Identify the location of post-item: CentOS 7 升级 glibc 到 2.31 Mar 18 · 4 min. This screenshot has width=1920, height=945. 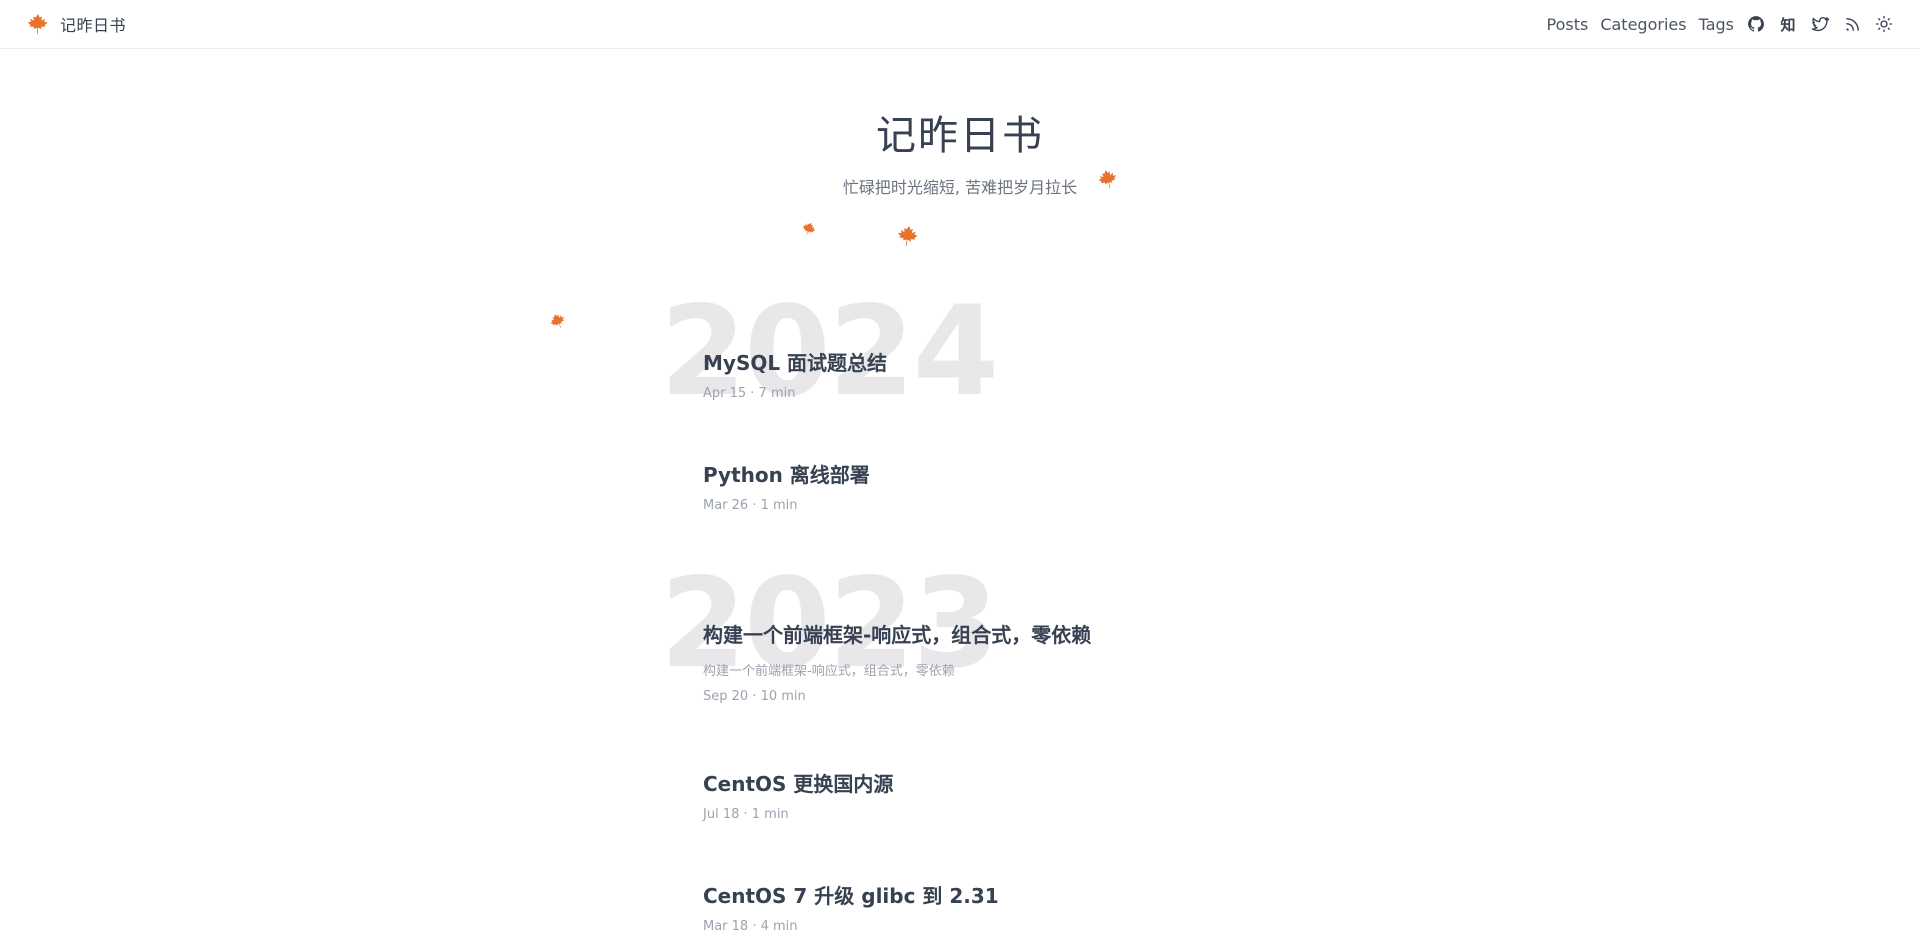
(851, 907).